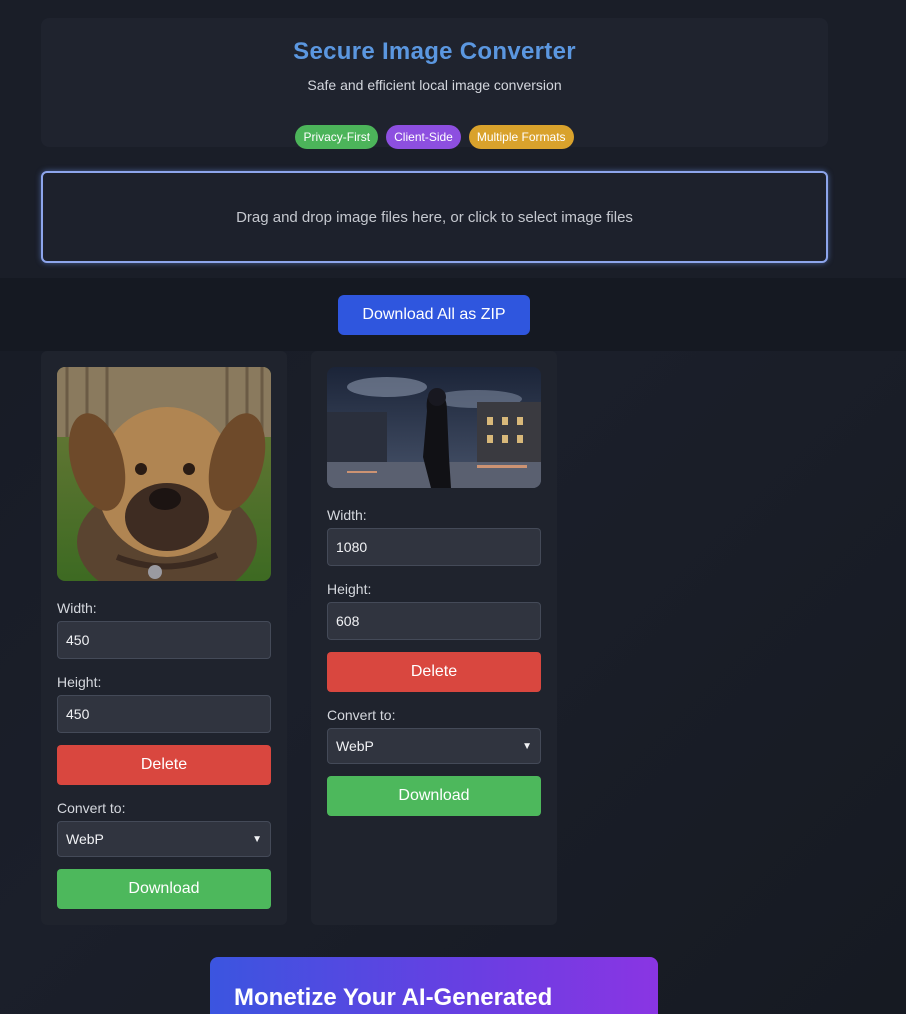  I want to click on badge-privacy-first: Privacy-First, so click(337, 137).